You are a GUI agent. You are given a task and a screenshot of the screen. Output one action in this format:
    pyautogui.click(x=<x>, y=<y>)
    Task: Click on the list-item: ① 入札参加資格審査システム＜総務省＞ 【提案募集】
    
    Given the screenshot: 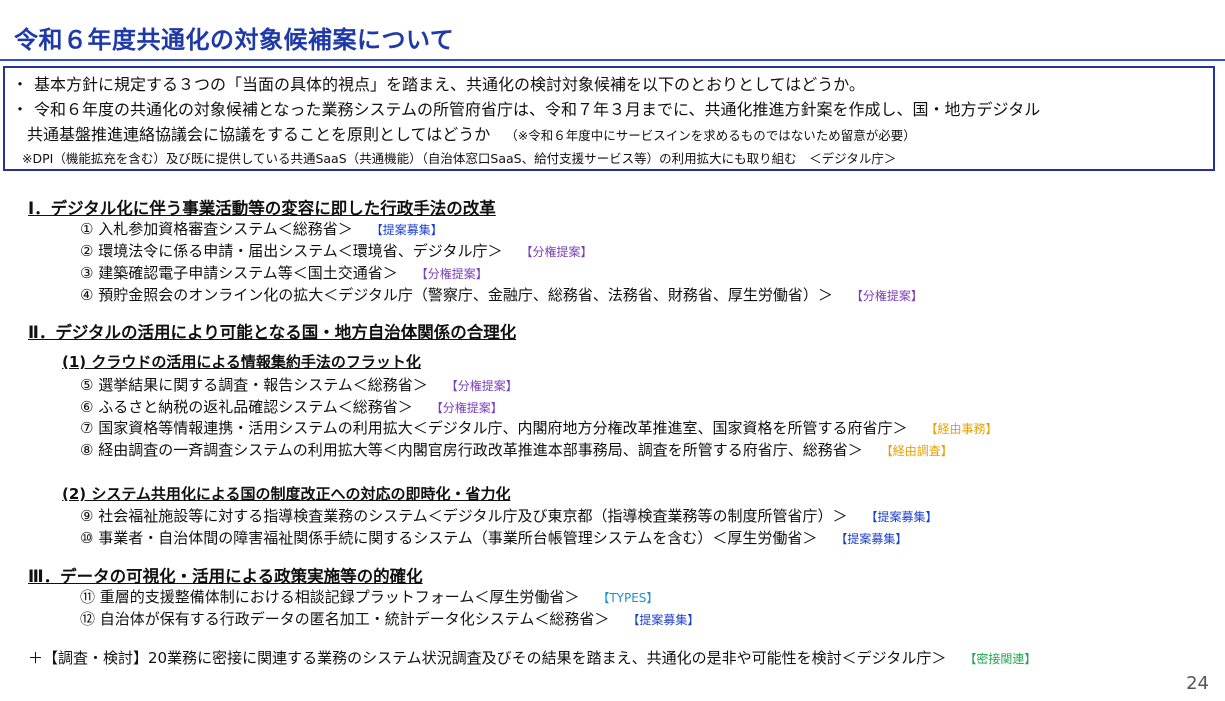 What is the action you would take?
    pyautogui.click(x=261, y=228)
    